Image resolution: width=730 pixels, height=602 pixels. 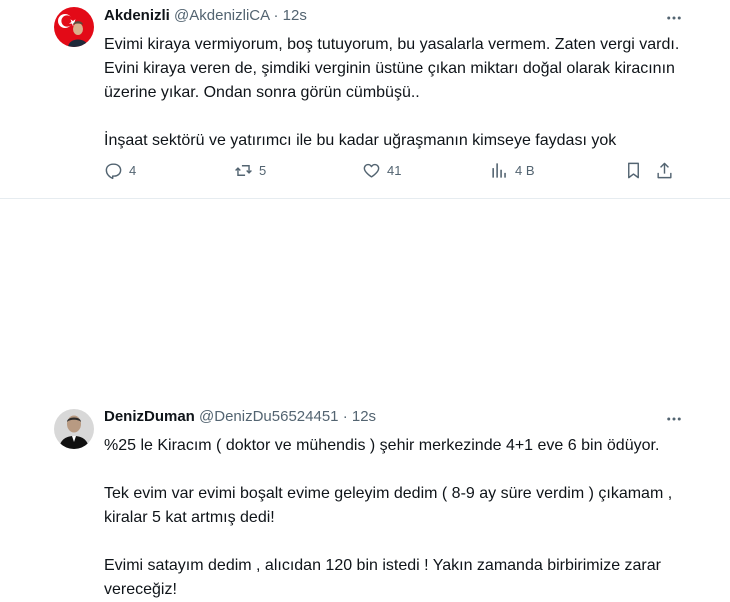 What do you see at coordinates (512, 170) in the screenshot?
I see `views-button: 4 B` at bounding box center [512, 170].